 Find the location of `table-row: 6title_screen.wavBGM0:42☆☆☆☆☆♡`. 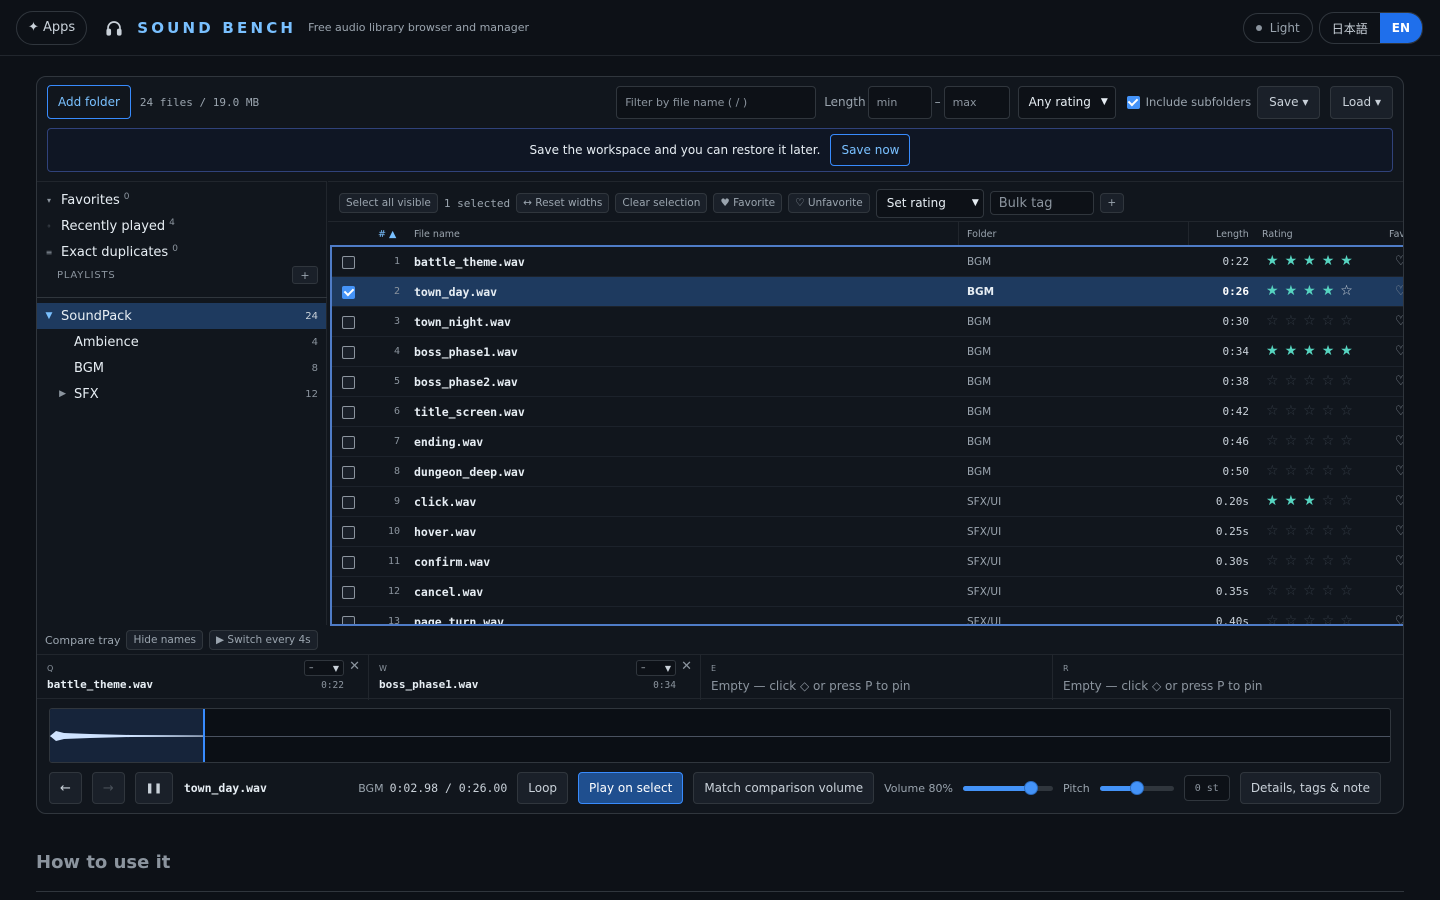

table-row: 6title_screen.wavBGM0:42☆☆☆☆☆♡ is located at coordinates (867, 412).